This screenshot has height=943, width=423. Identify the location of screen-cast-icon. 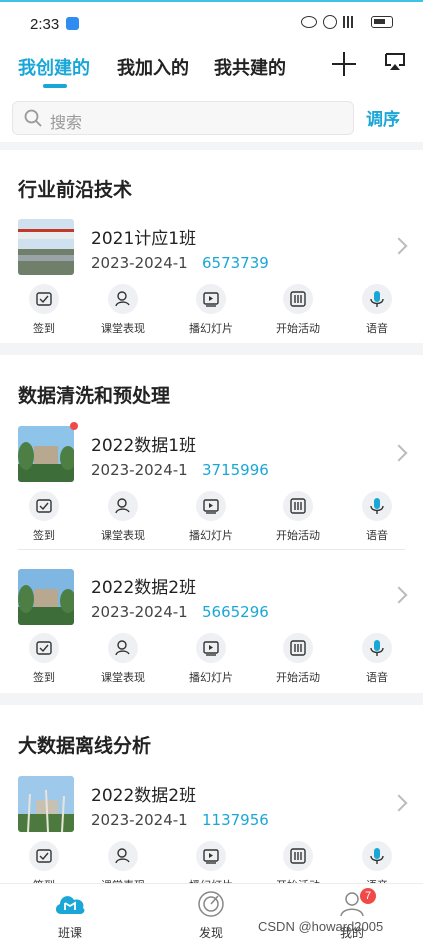
(395, 62).